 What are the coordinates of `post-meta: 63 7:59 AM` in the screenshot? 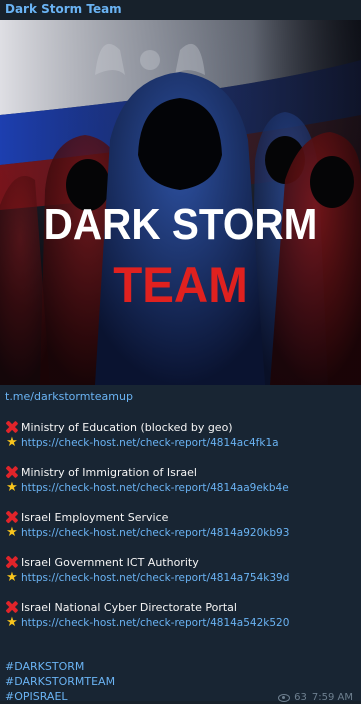 It's located at (315, 697).